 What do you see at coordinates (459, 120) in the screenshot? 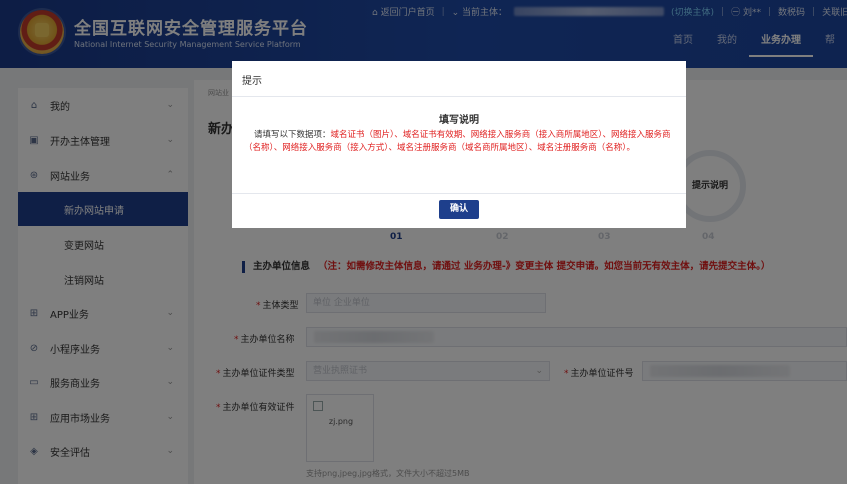
I see `modal-heading: 填写说明` at bounding box center [459, 120].